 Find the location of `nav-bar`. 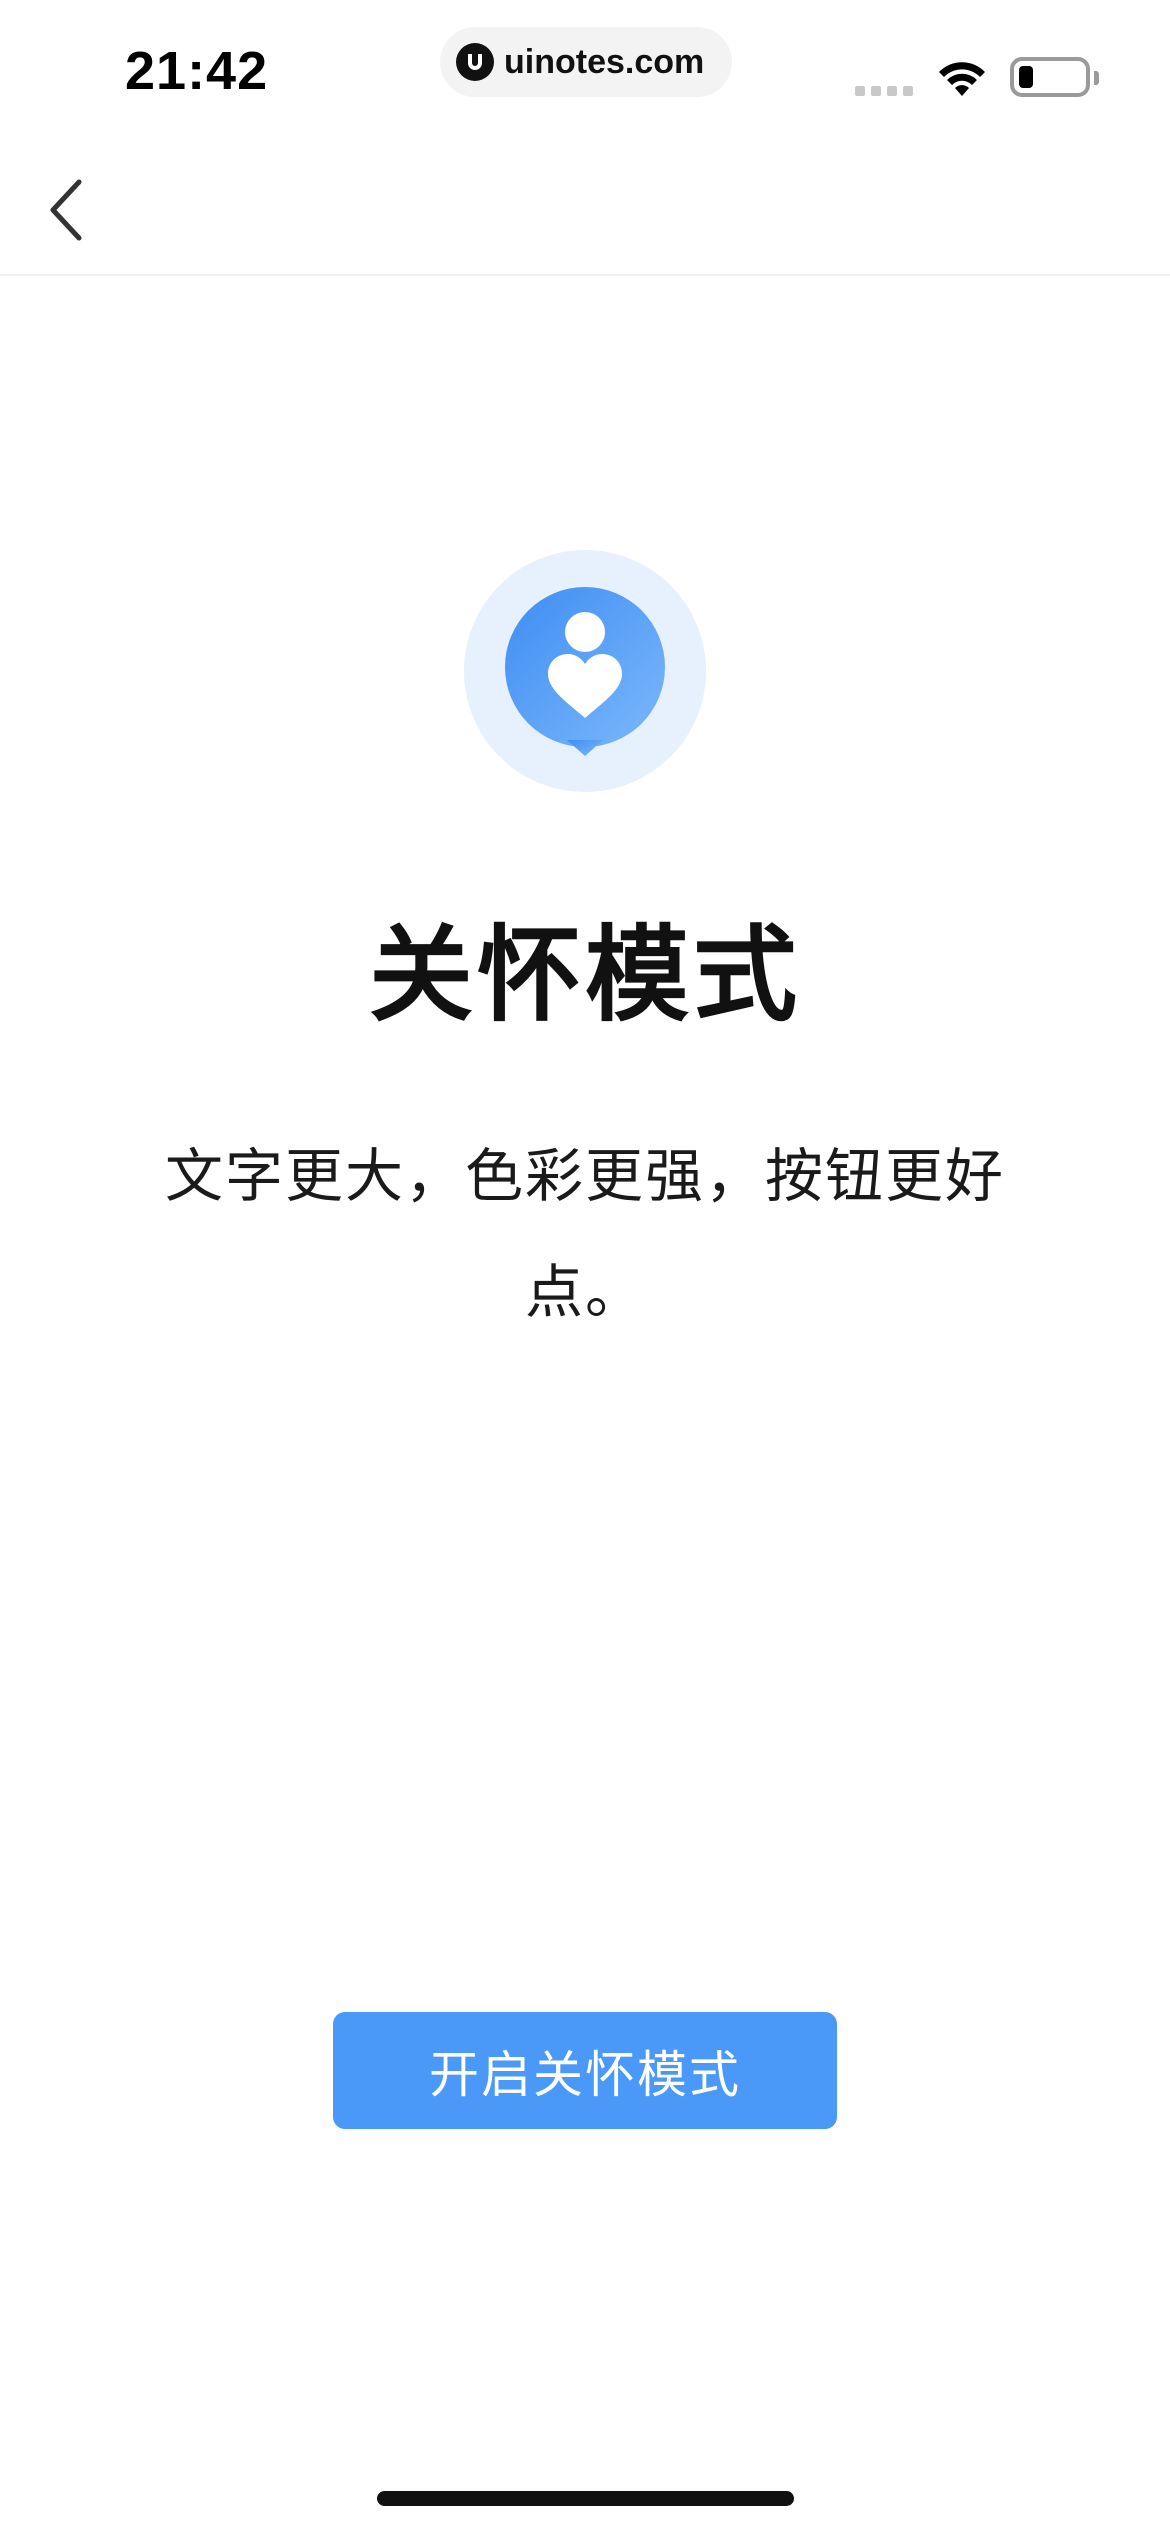

nav-bar is located at coordinates (585, 208).